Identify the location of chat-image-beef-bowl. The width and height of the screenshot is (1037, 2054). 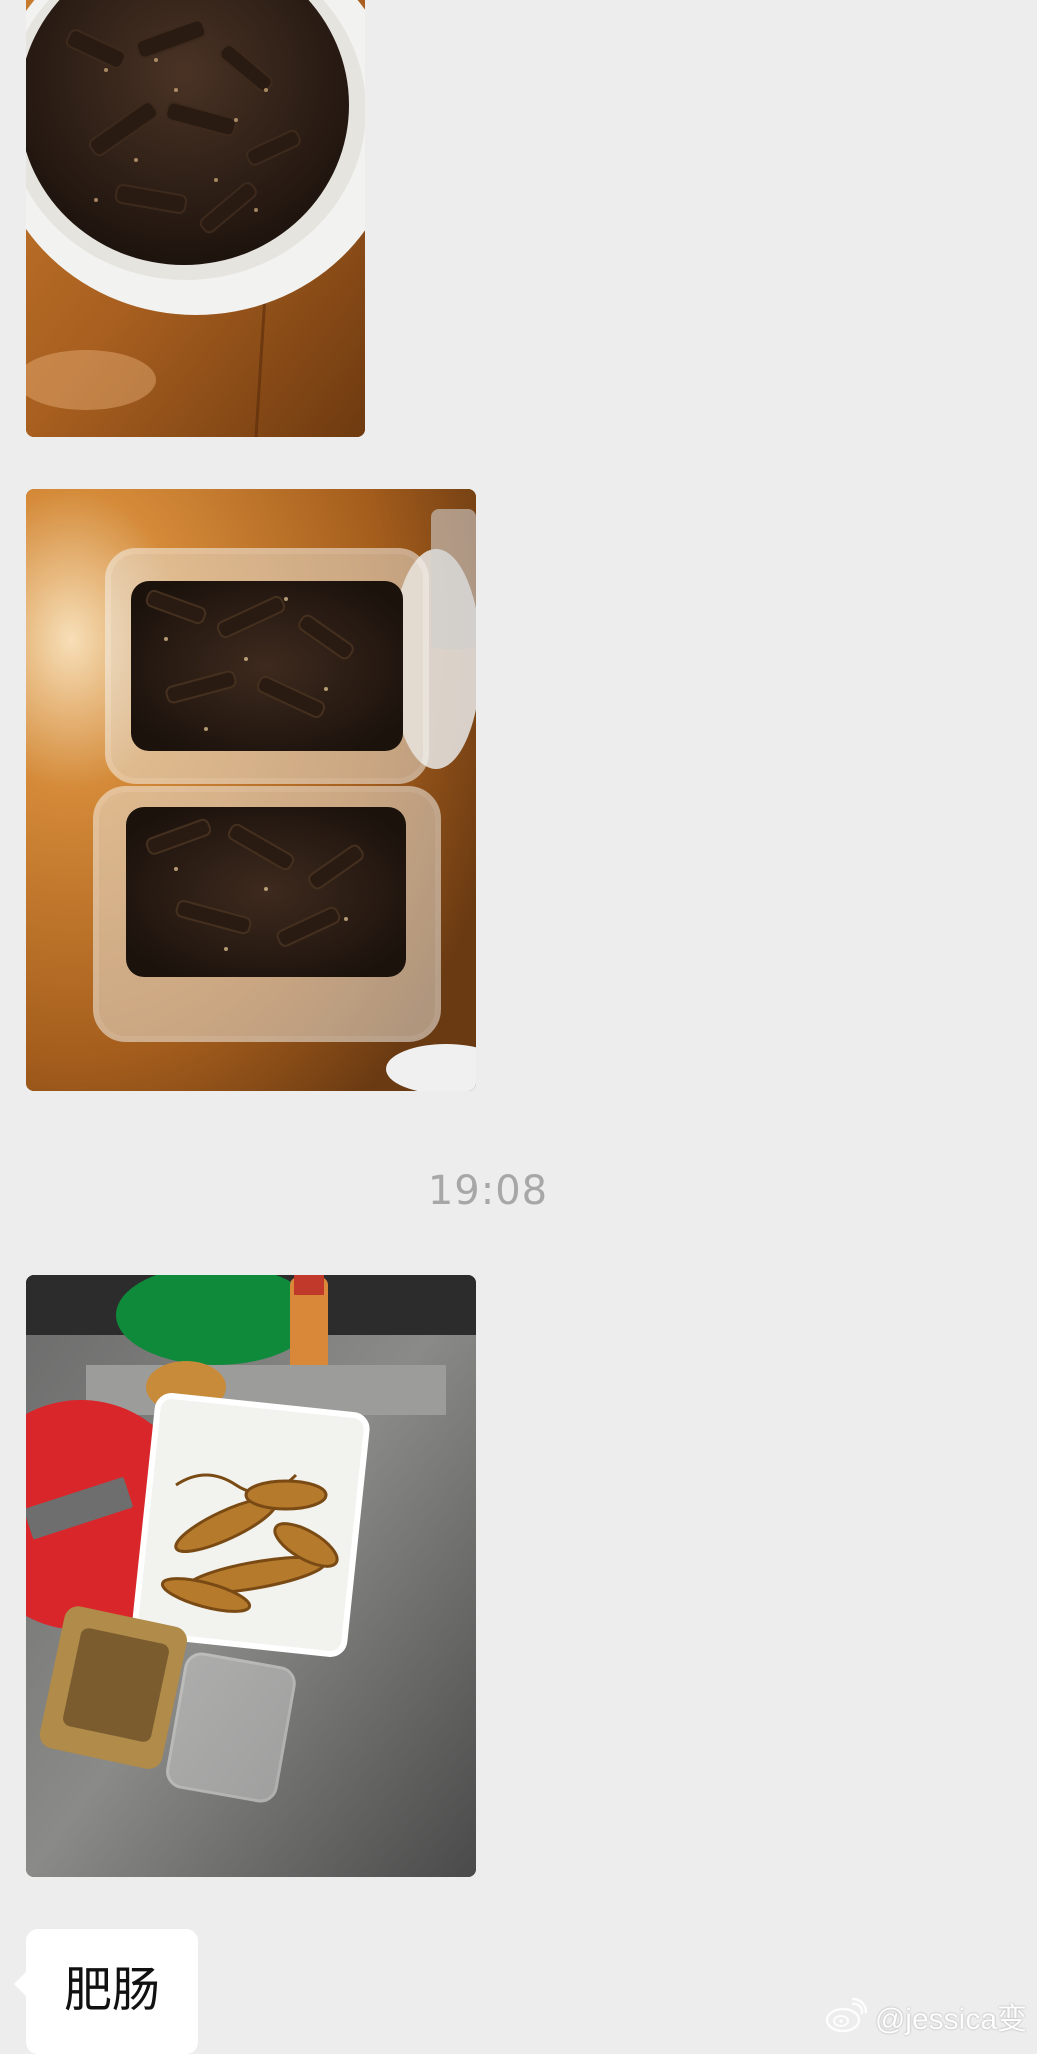
(195, 218).